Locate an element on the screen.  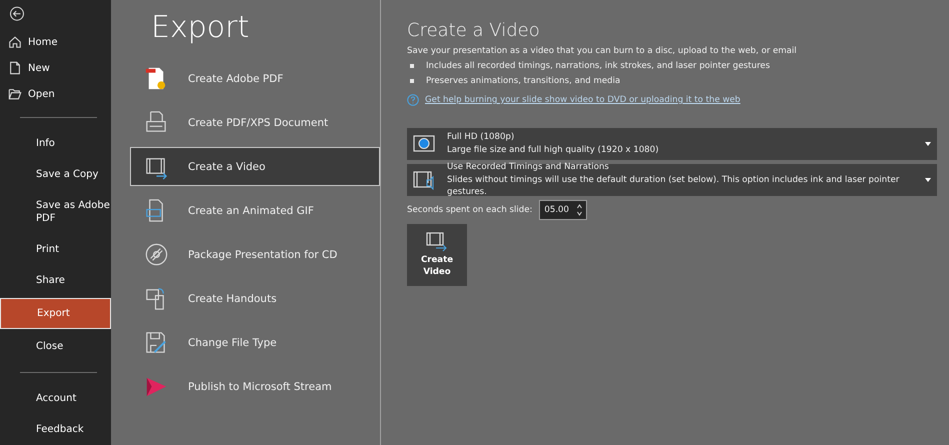
sidebar-item: Home is located at coordinates (55, 43).